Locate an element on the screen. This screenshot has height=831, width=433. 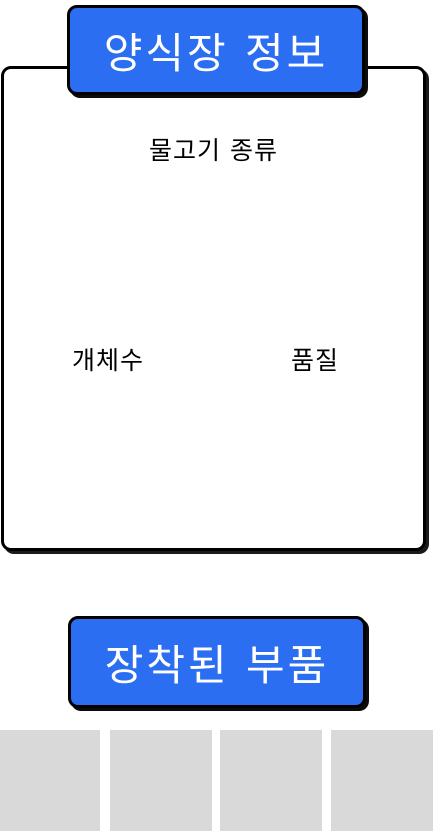
quality-label: 품질 is located at coordinates (315, 360).